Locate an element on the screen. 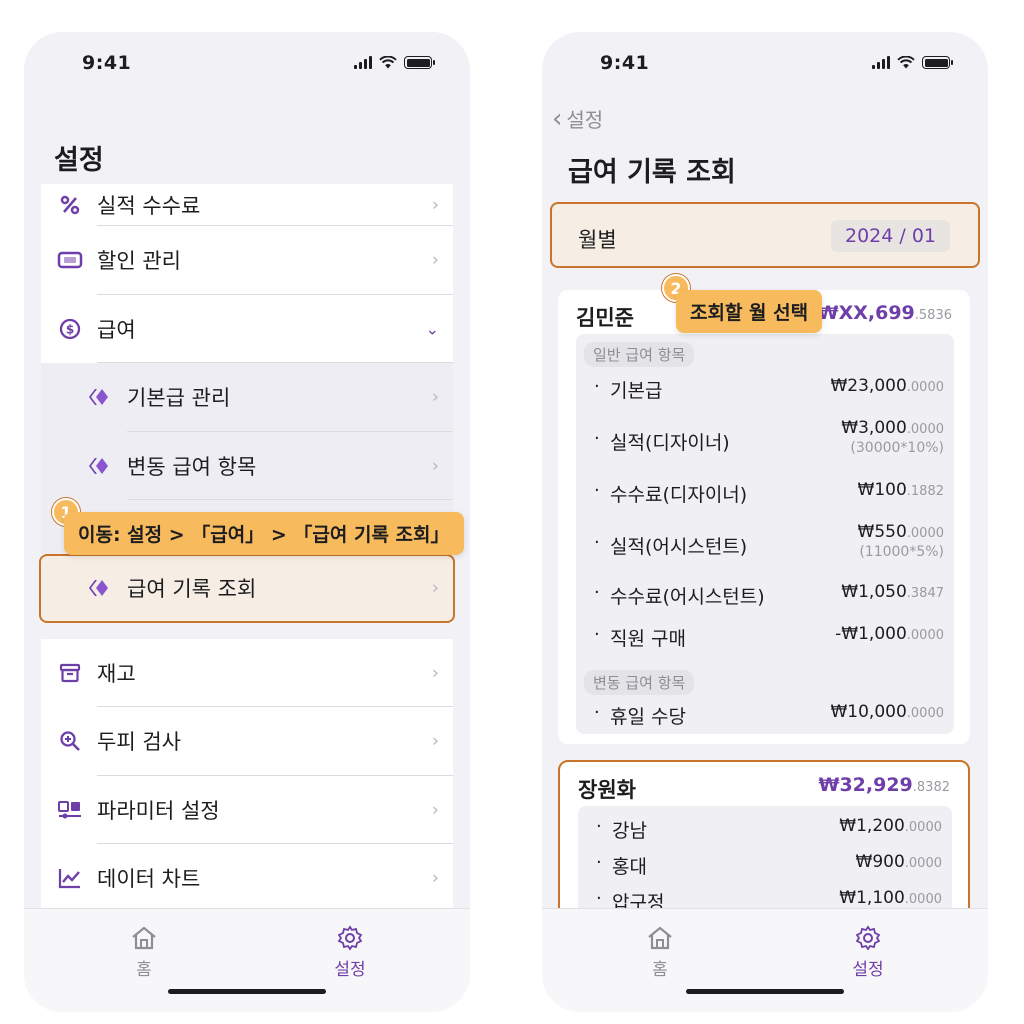 The width and height of the screenshot is (1024, 1024). settings-item-label: 기본급 관리 is located at coordinates (179, 398).